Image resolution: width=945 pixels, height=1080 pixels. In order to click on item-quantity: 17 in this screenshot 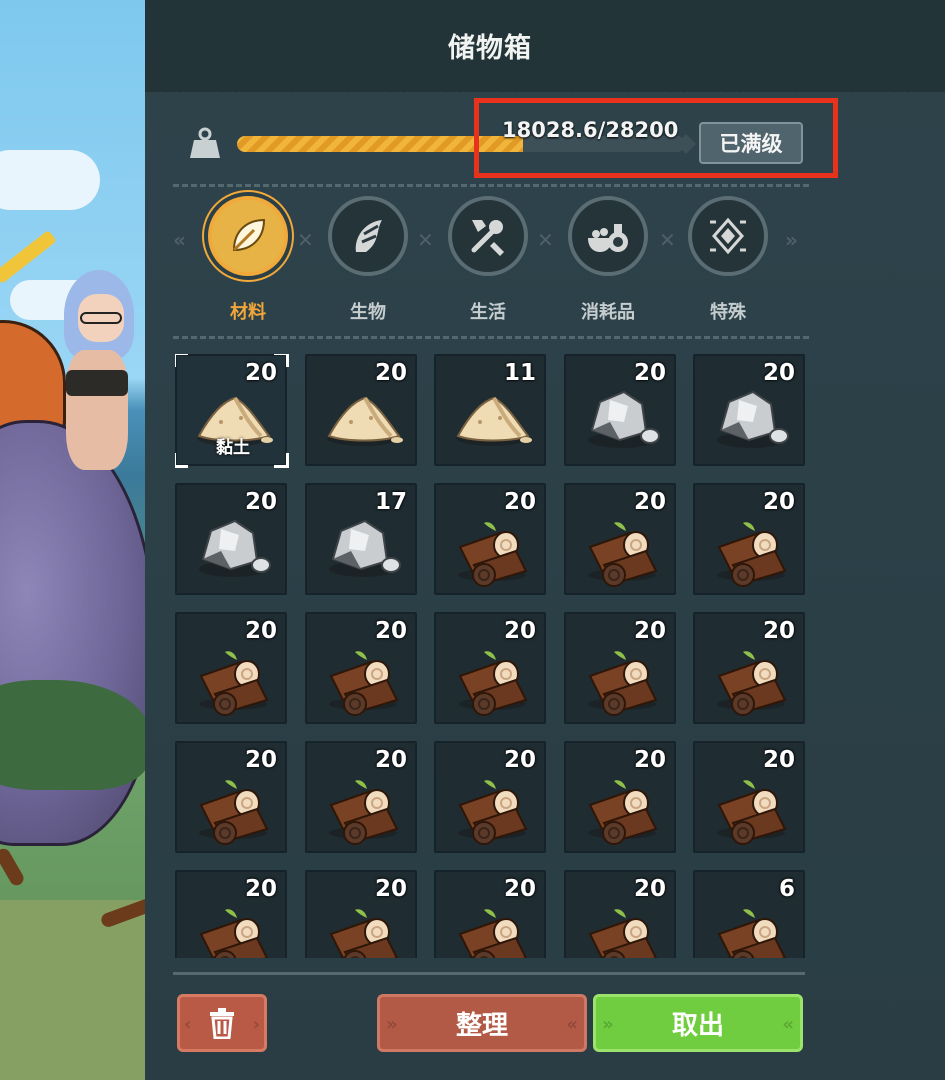, I will do `click(390, 502)`.